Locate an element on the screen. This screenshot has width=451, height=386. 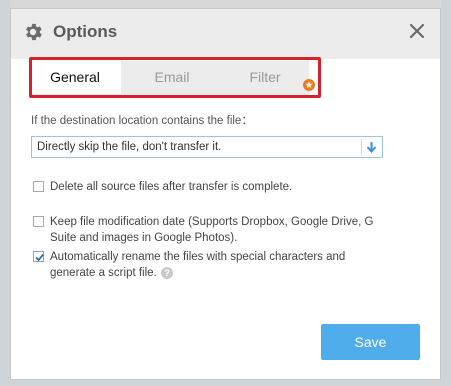
arrow-down-icon is located at coordinates (371, 147).